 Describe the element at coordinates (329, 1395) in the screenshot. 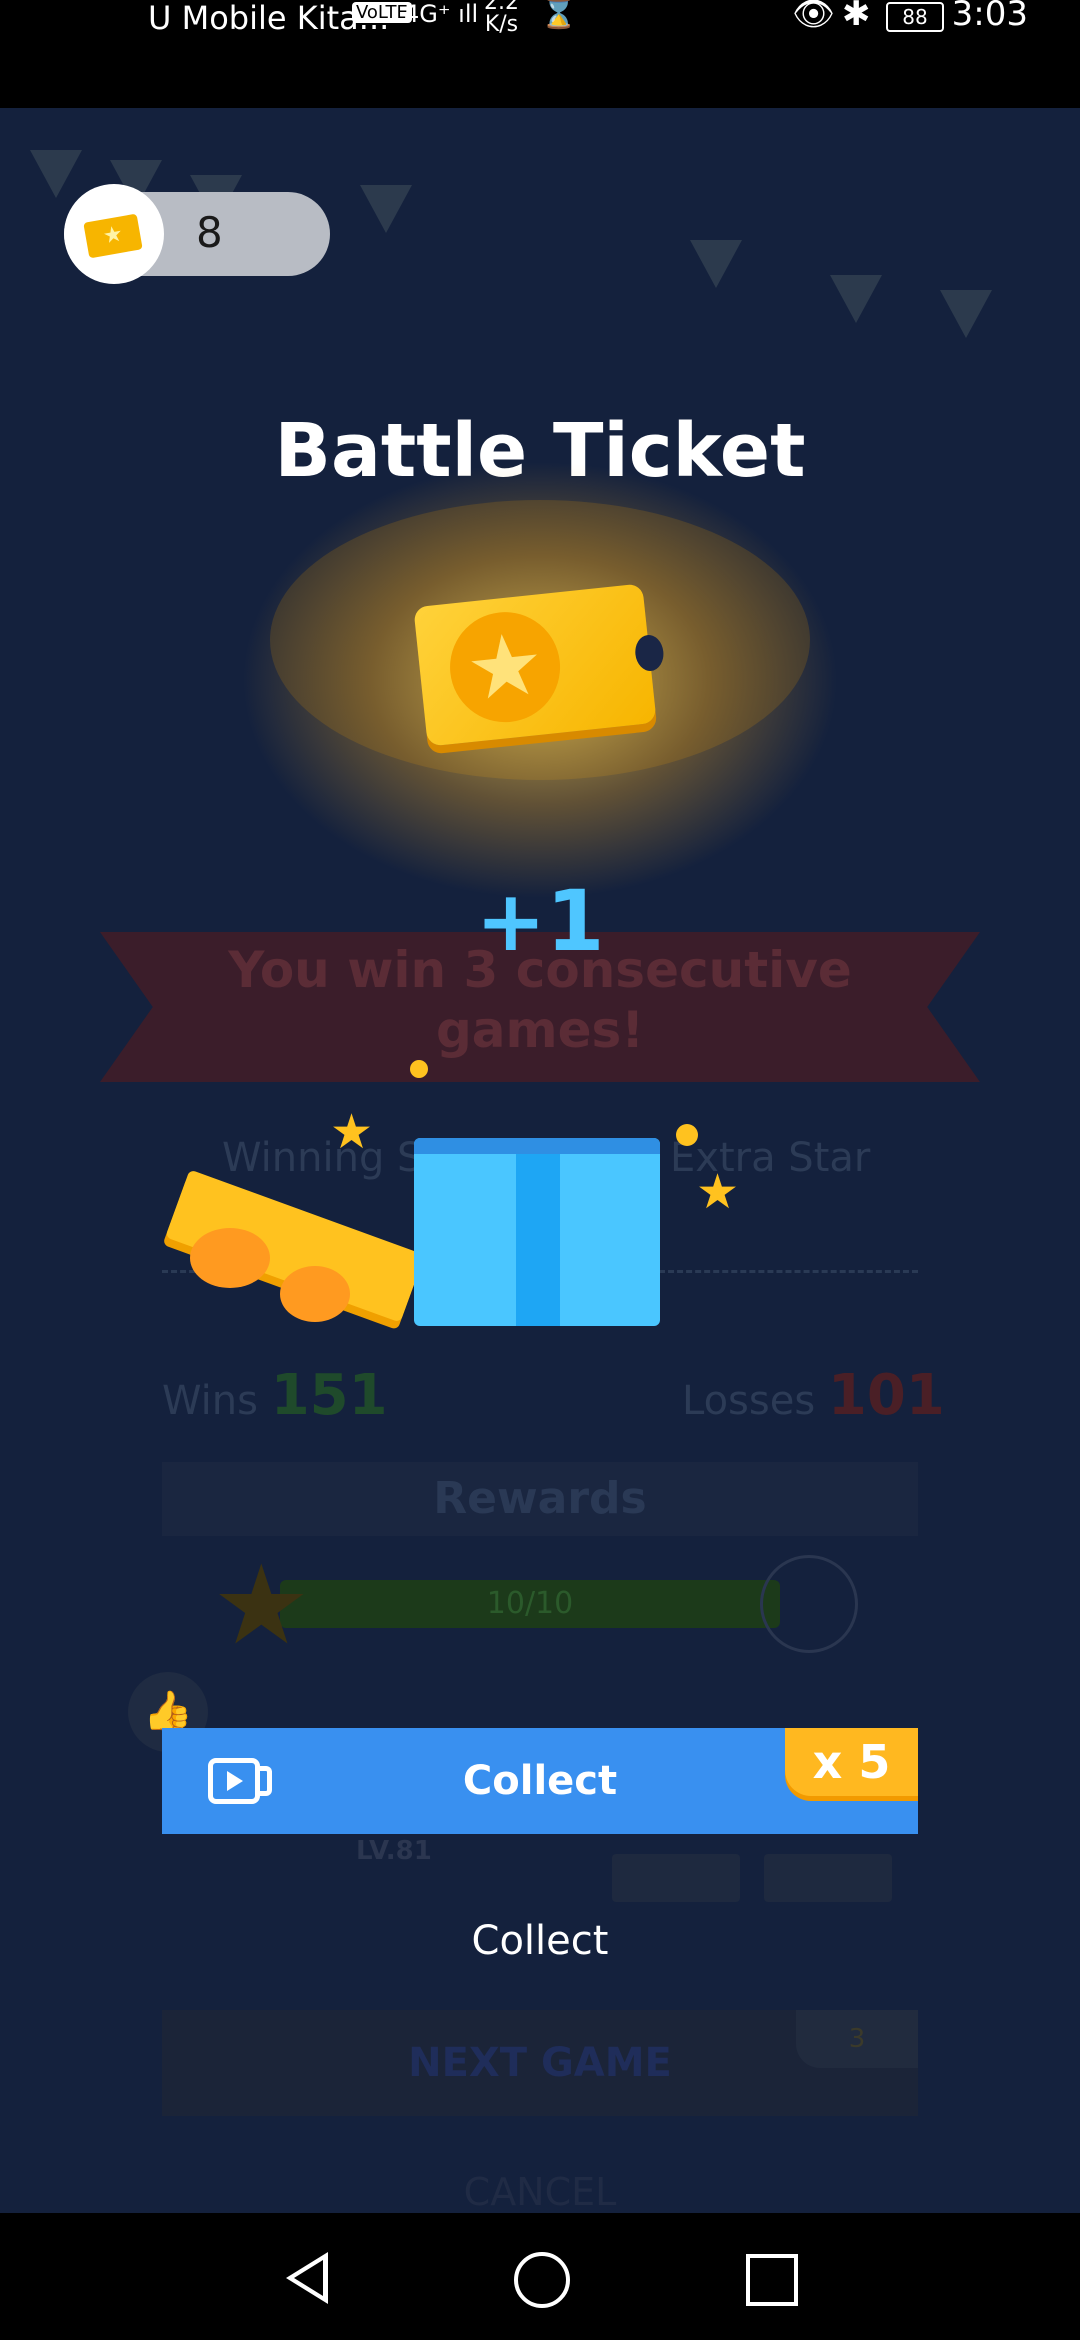

I see `wins-value: 151` at that location.